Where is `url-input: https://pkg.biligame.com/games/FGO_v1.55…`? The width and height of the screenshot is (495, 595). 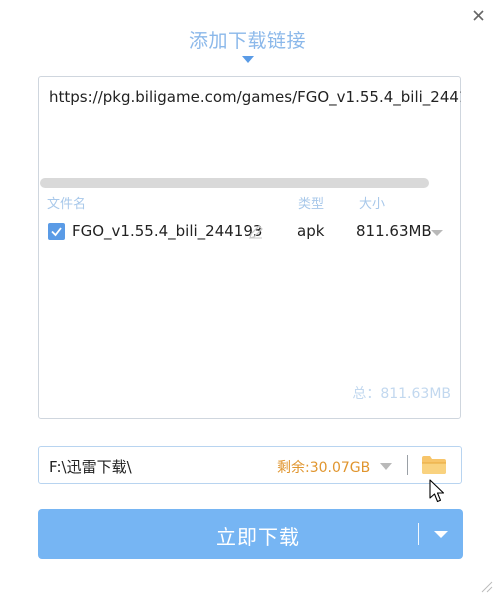 url-input: https://pkg.biligame.com/games/FGO_v1.55… is located at coordinates (255, 97).